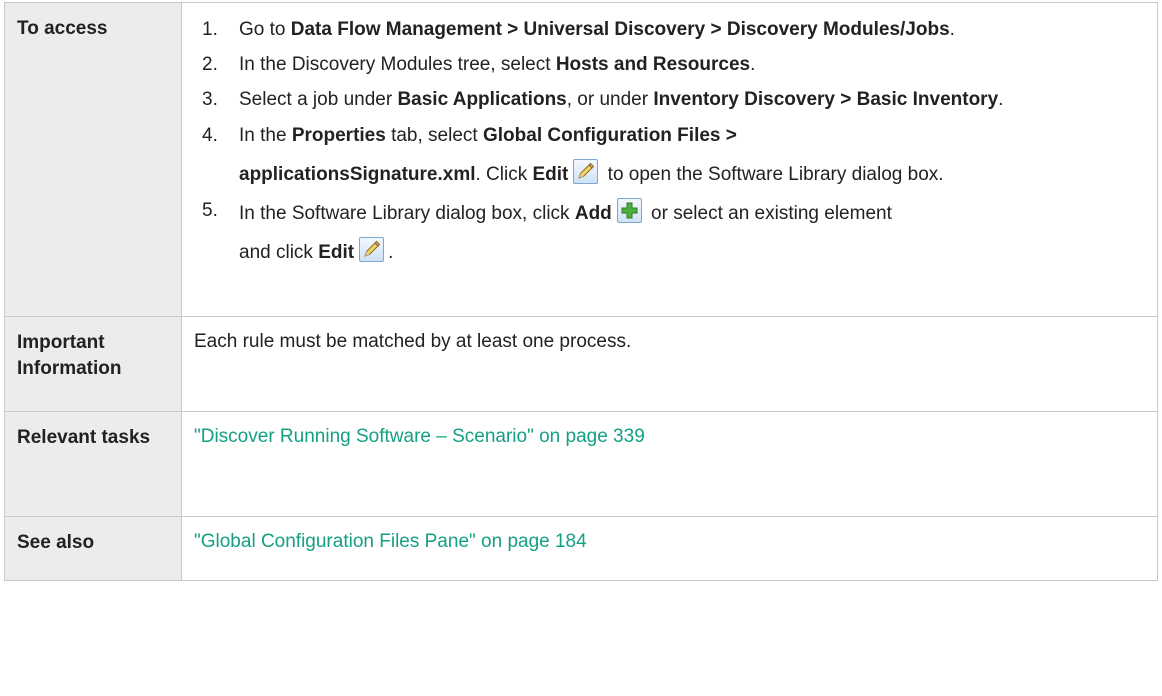 The width and height of the screenshot is (1162, 696). What do you see at coordinates (609, 135) in the screenshot?
I see `step-bold: Global Configuration Files >` at bounding box center [609, 135].